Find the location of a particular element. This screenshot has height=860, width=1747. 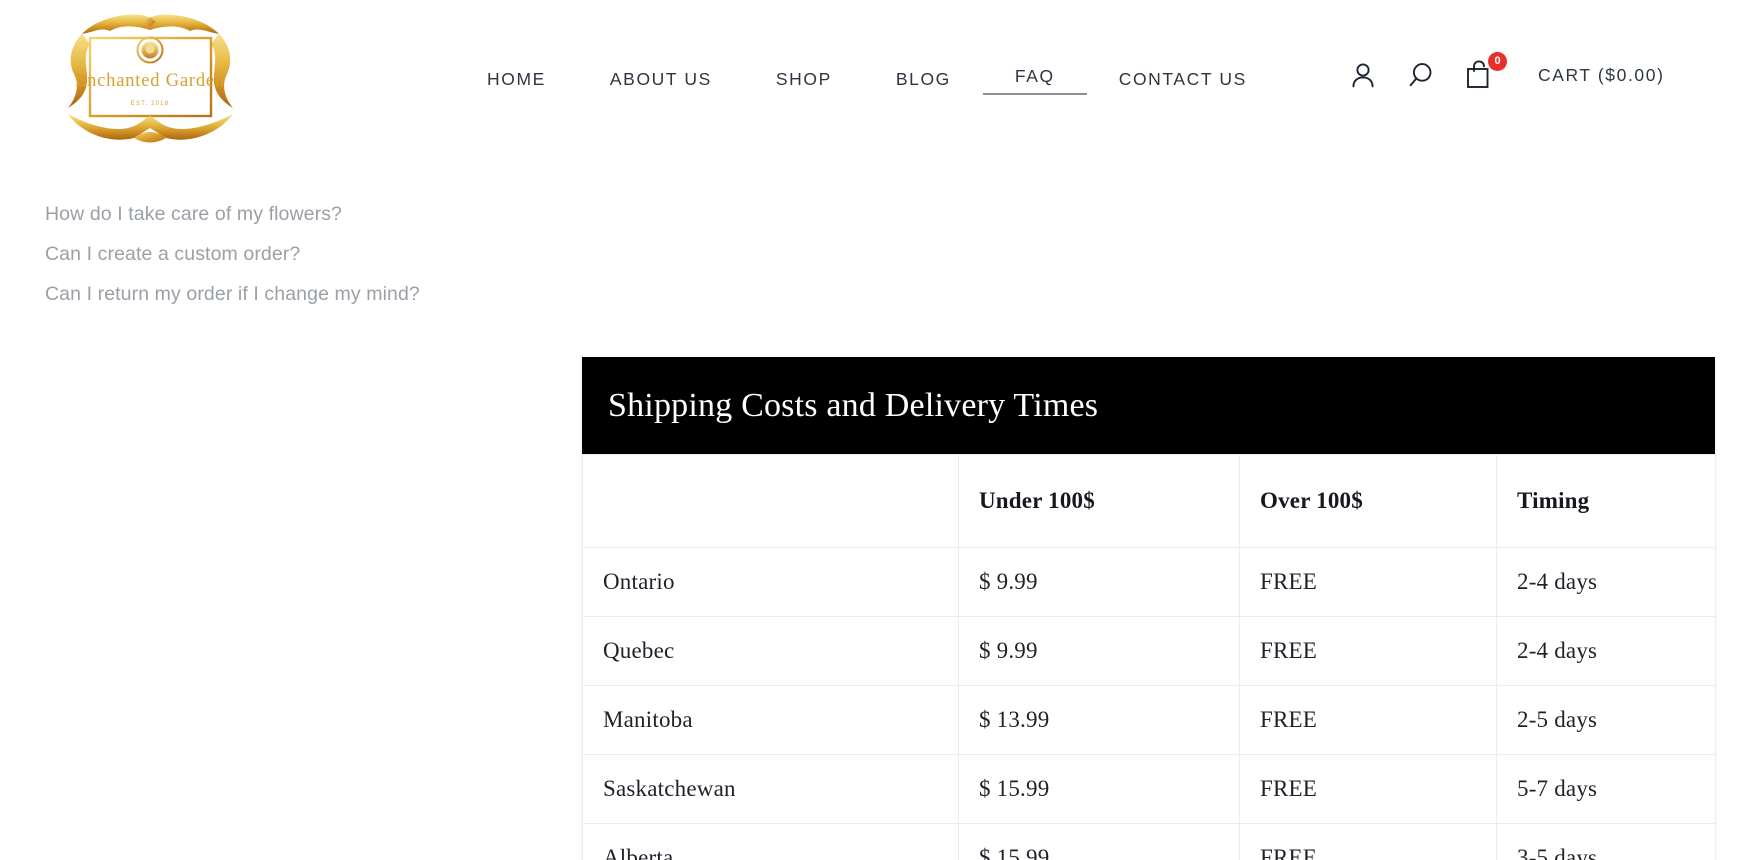

cell-timing: 5-7 days is located at coordinates (1606, 789).